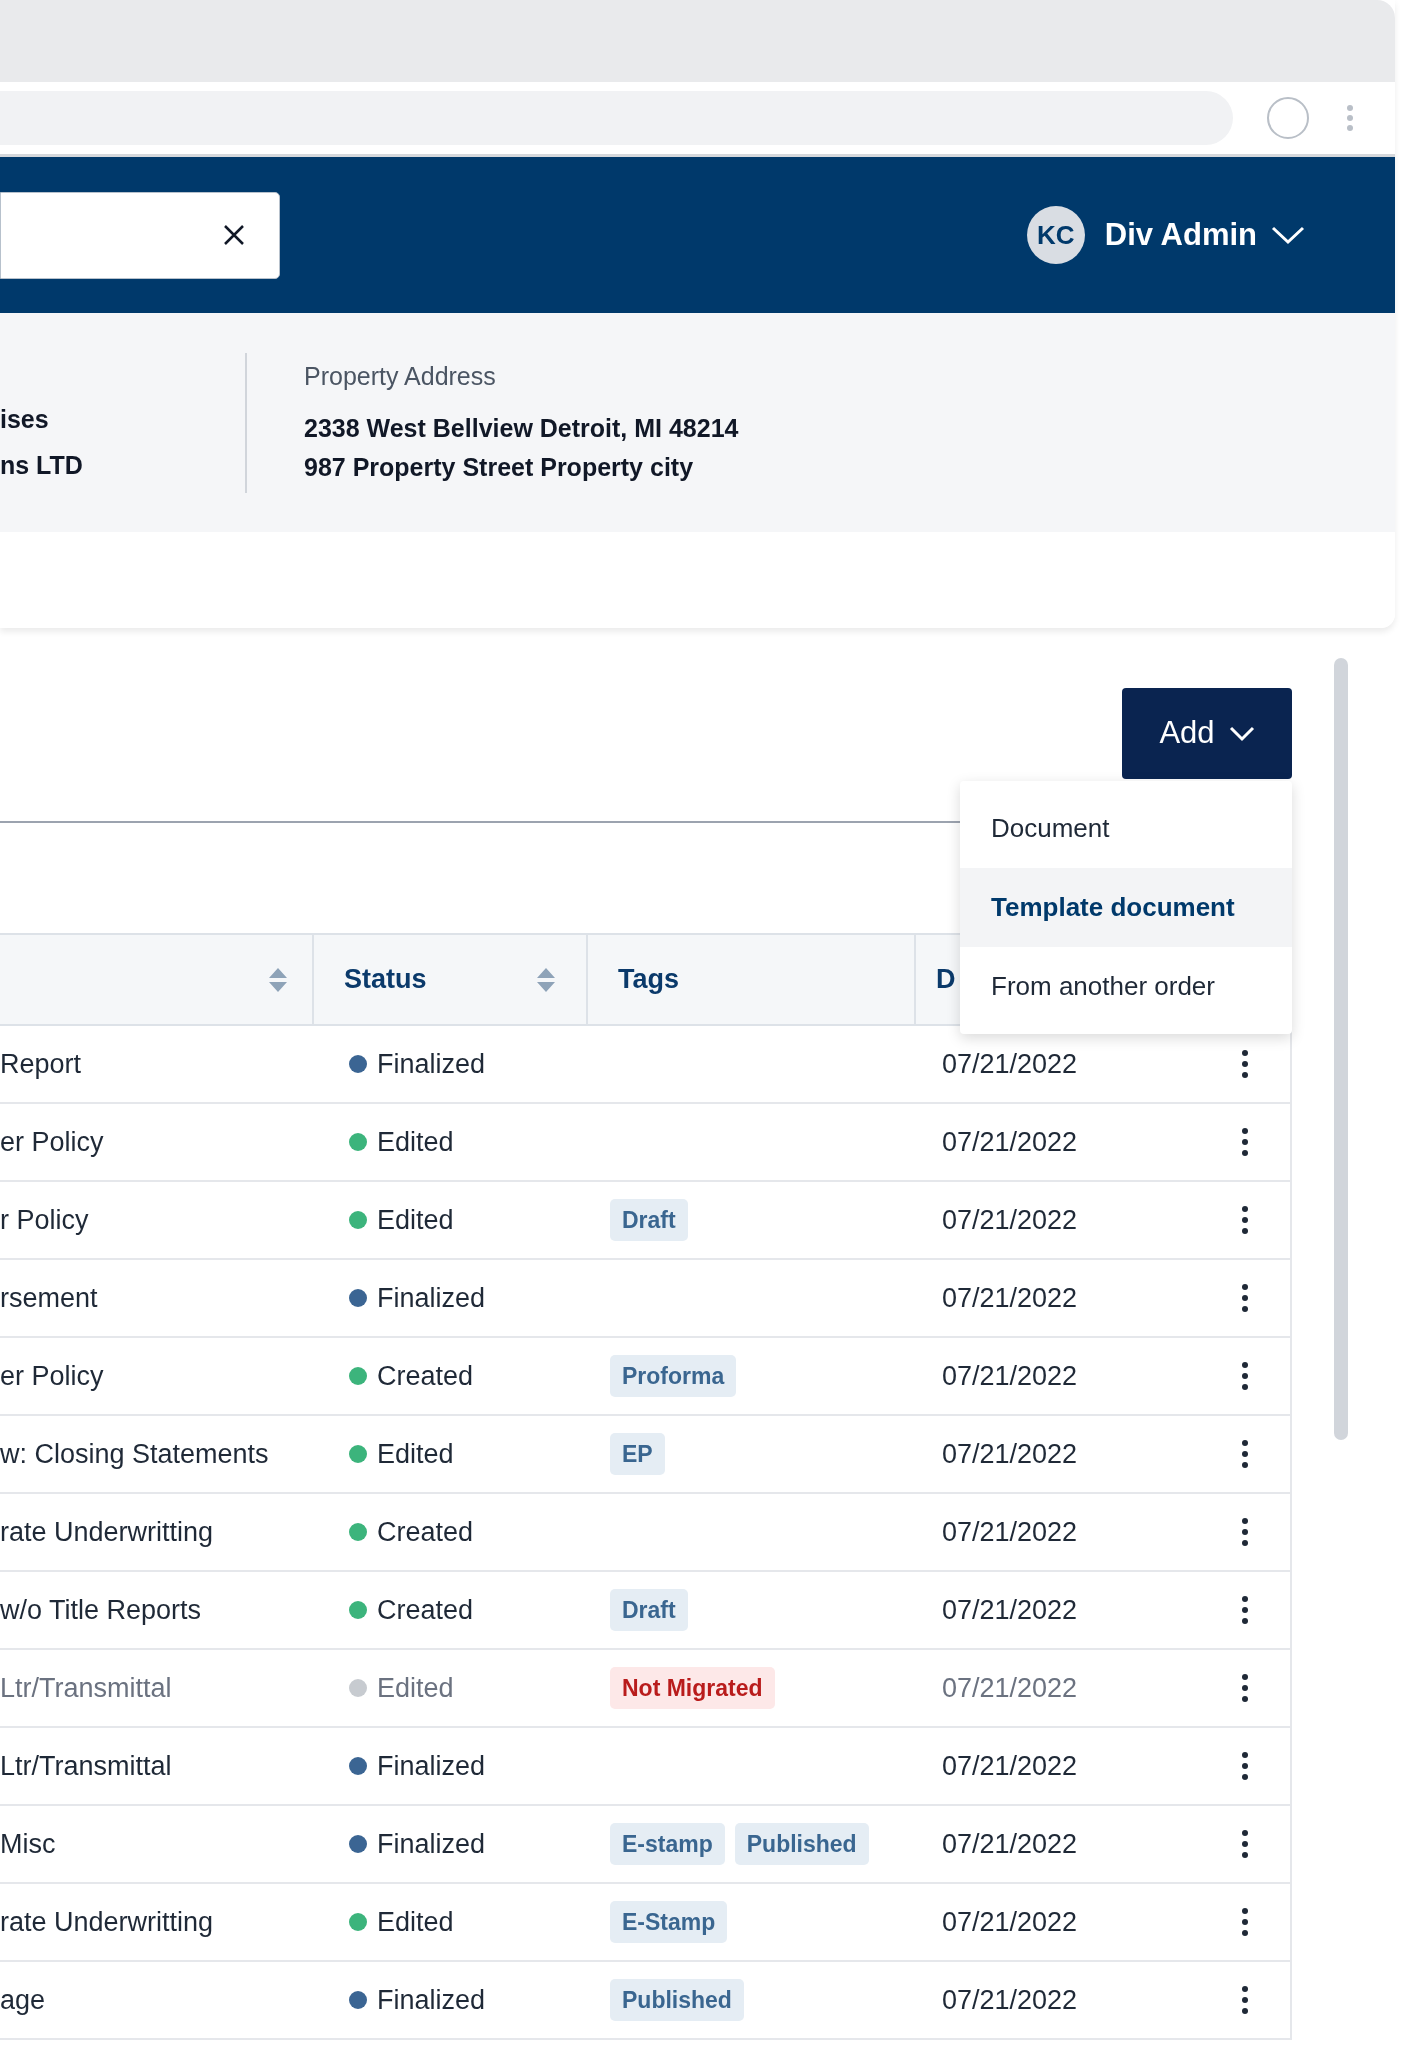  I want to click on column-header: Tags, so click(752, 979).